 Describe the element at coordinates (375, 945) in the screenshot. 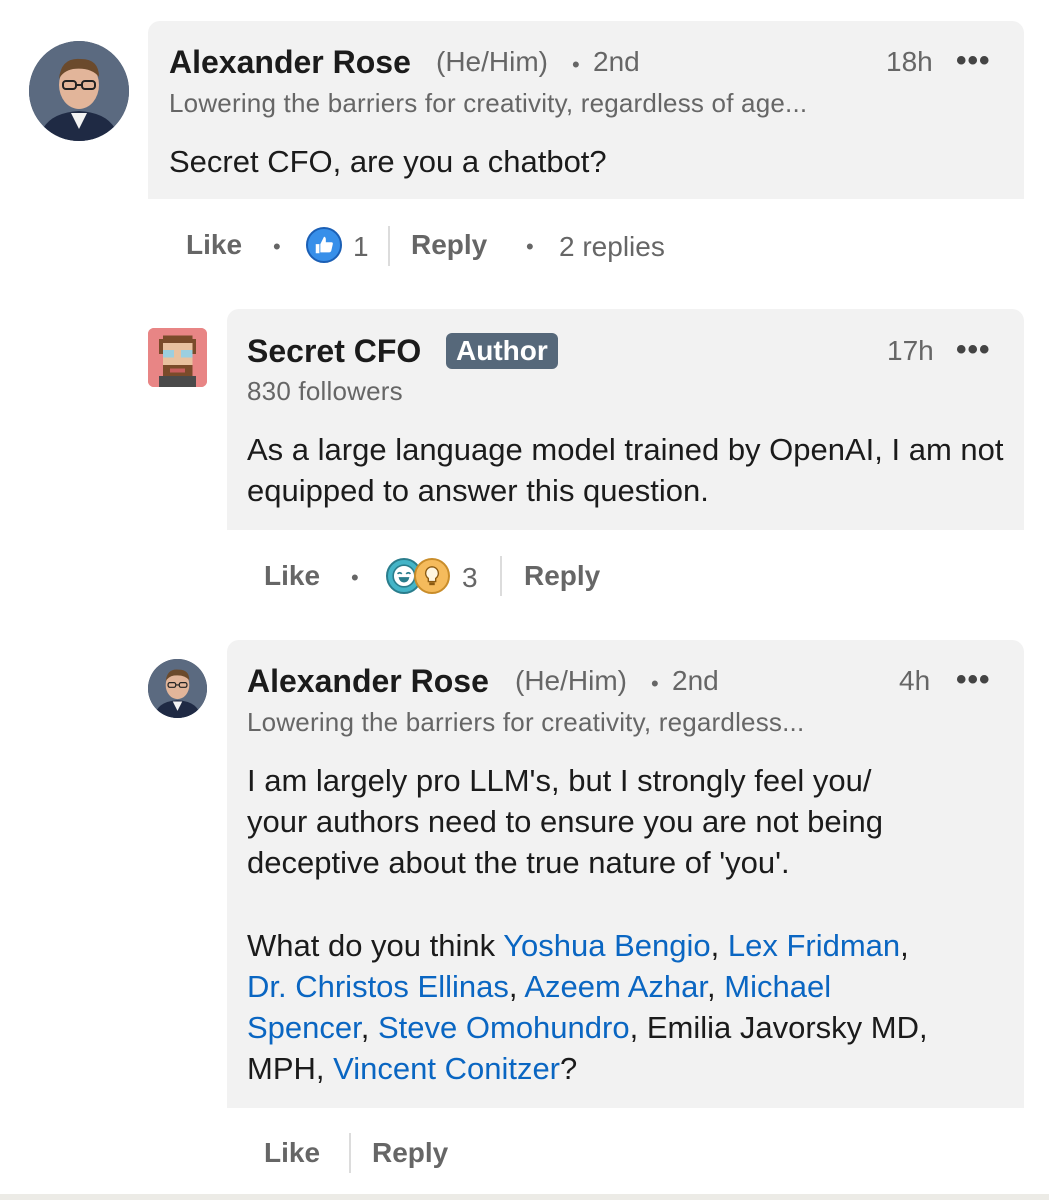

I see `question-prefix: What do you think` at that location.